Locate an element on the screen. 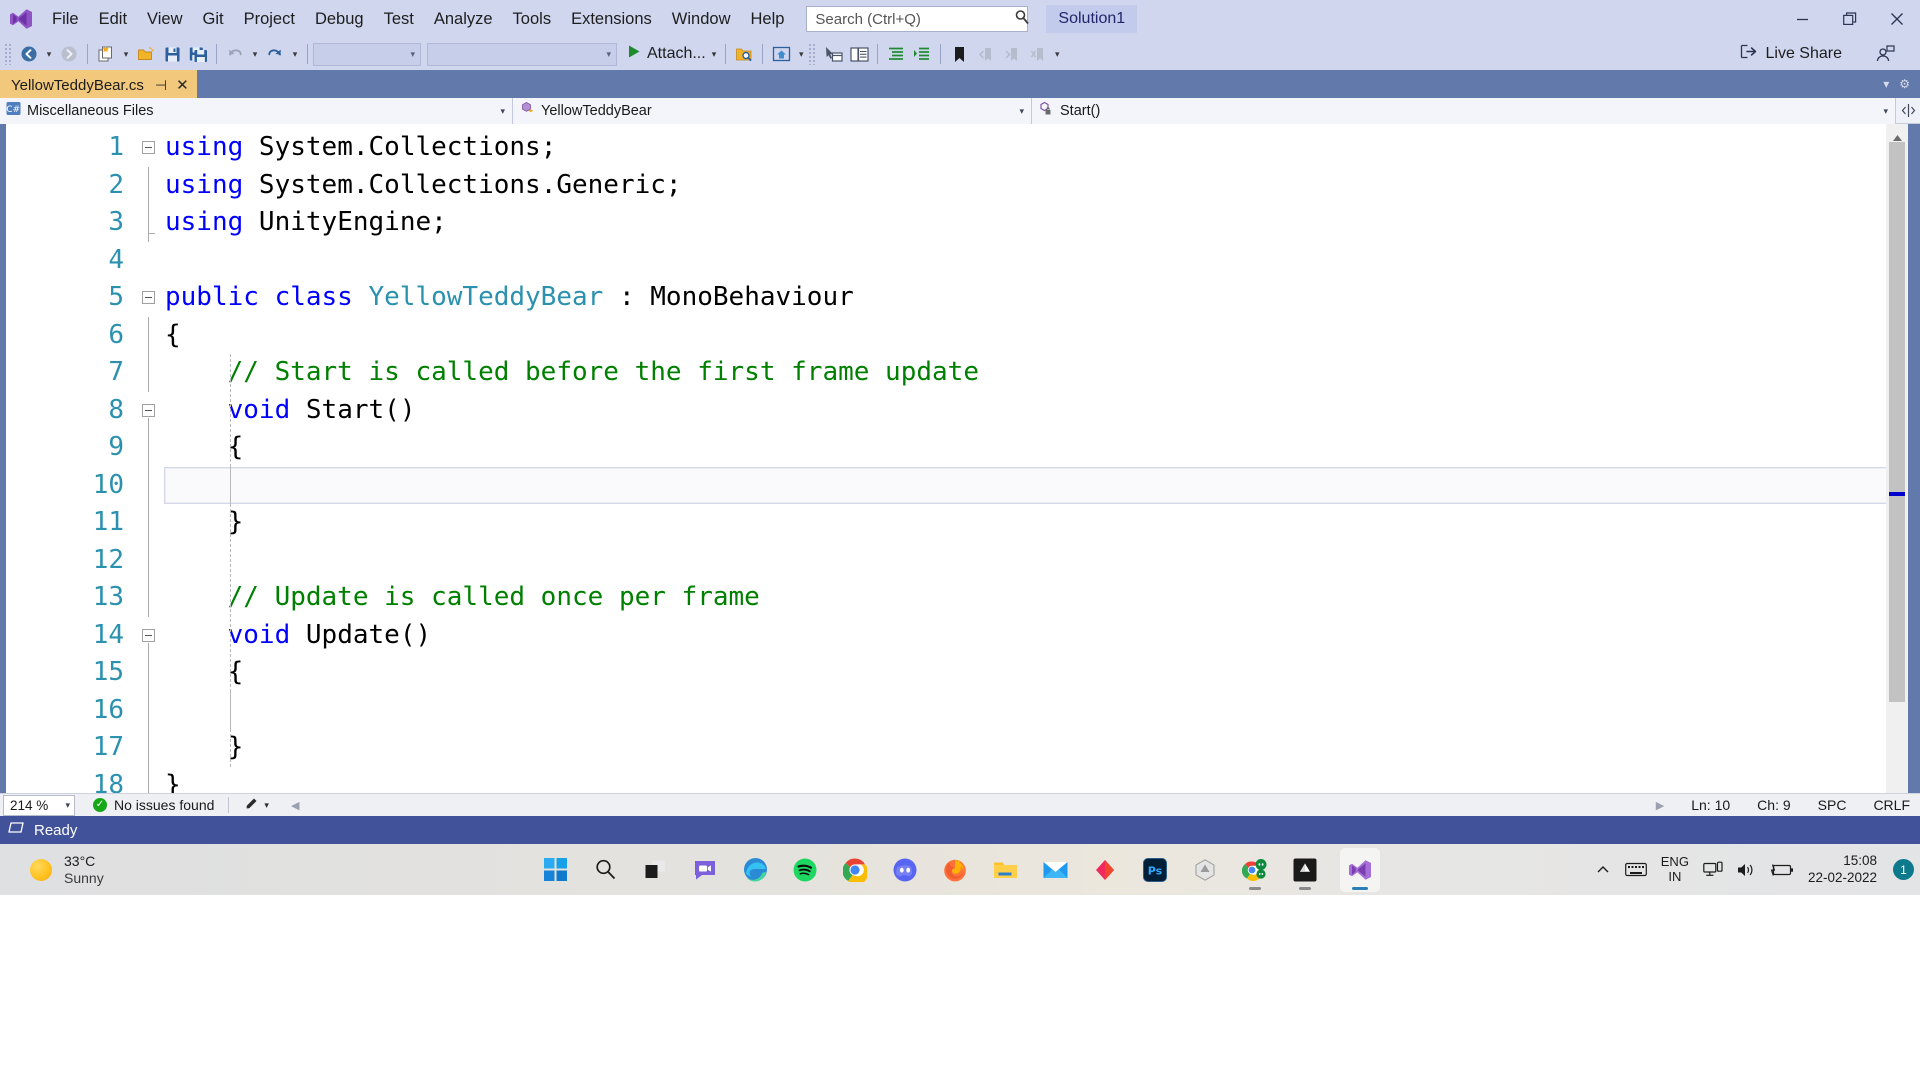  file-explorer-icon is located at coordinates (1005, 870).